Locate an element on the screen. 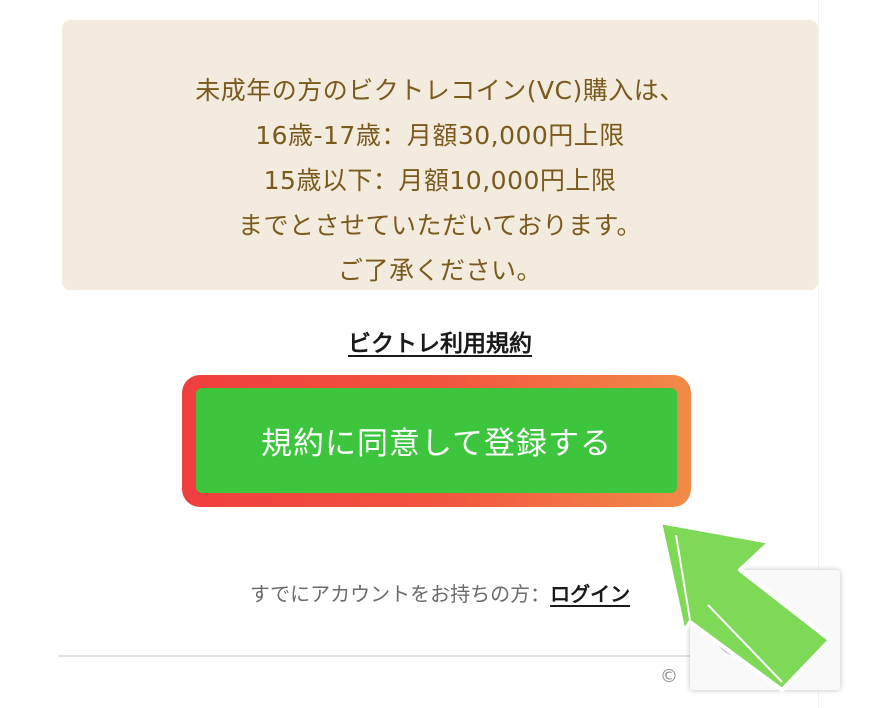 This screenshot has width=880, height=708. notice-line-3: 15歳以下：月額10,000円上限 is located at coordinates (440, 180).